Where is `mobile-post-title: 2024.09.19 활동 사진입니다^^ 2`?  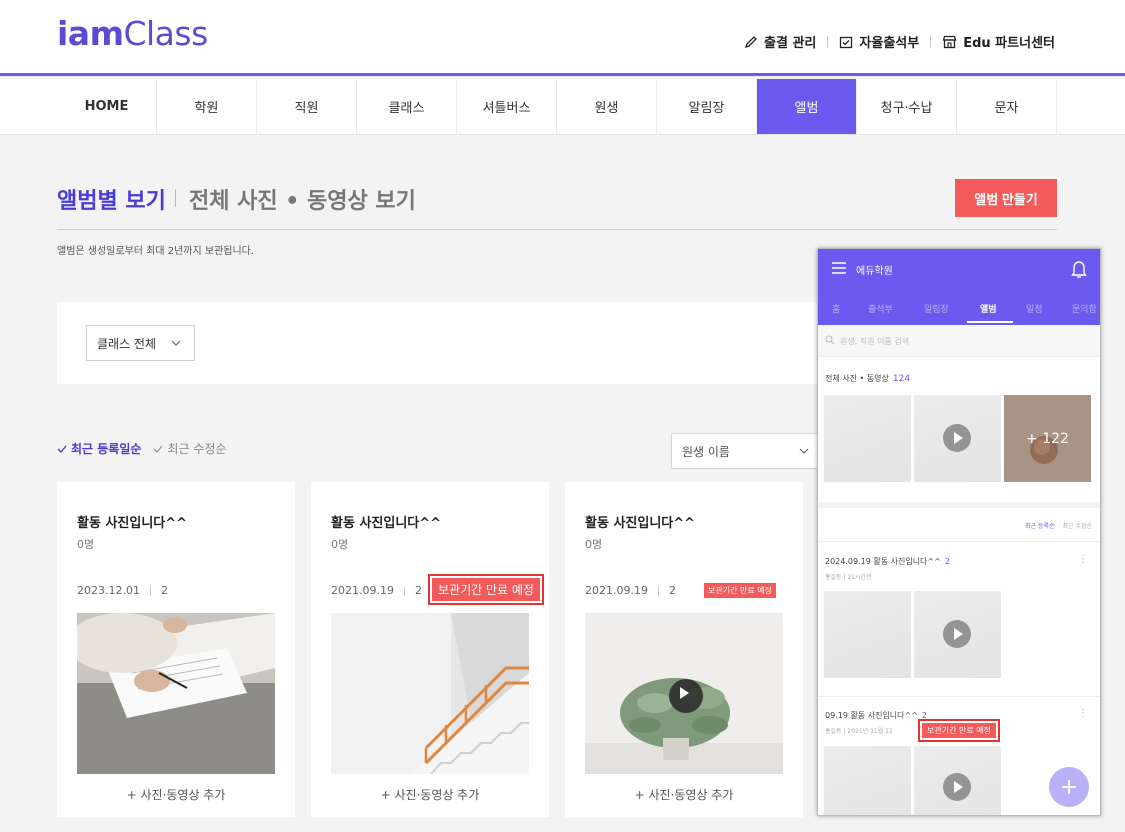 mobile-post-title: 2024.09.19 활동 사진입니다^^ 2 is located at coordinates (887, 561).